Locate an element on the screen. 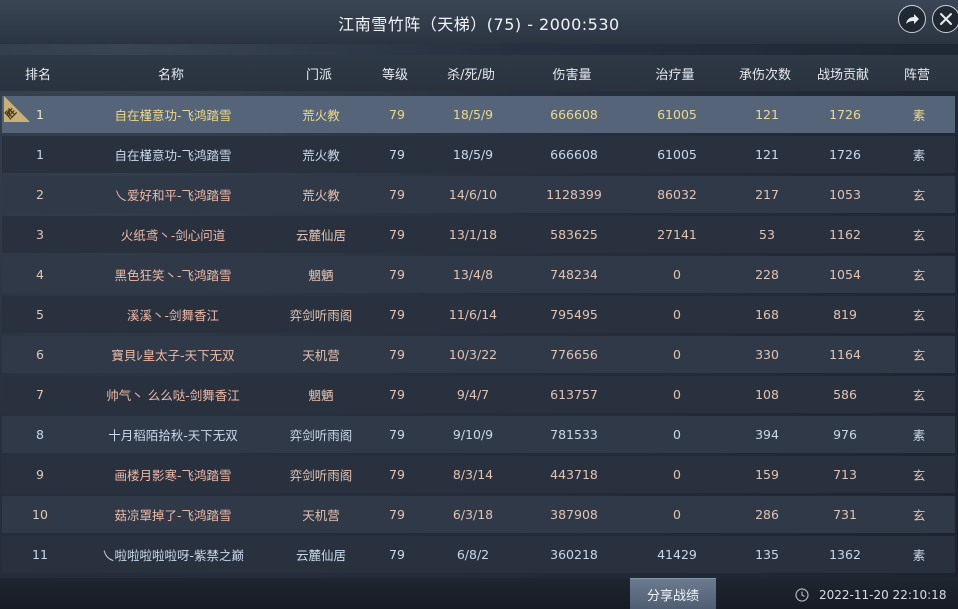 The width and height of the screenshot is (958, 609). win-badge: 胜 is located at coordinates (17, 109).